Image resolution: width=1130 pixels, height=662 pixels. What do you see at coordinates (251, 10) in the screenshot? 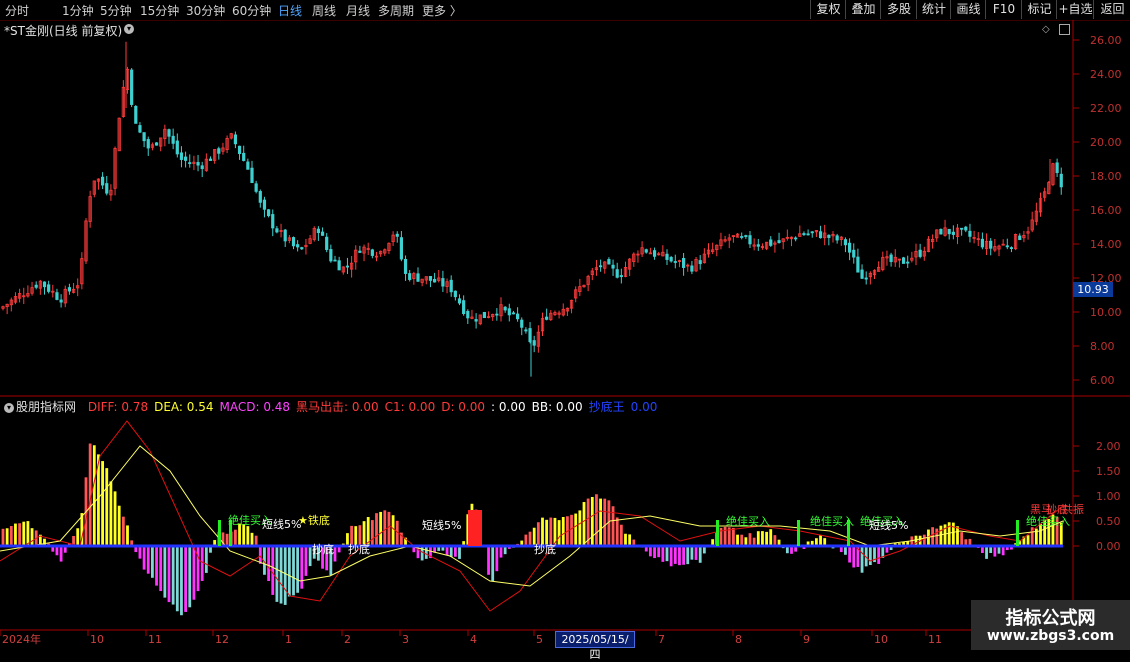
I see `tab-timeframe-5: 60分钟` at bounding box center [251, 10].